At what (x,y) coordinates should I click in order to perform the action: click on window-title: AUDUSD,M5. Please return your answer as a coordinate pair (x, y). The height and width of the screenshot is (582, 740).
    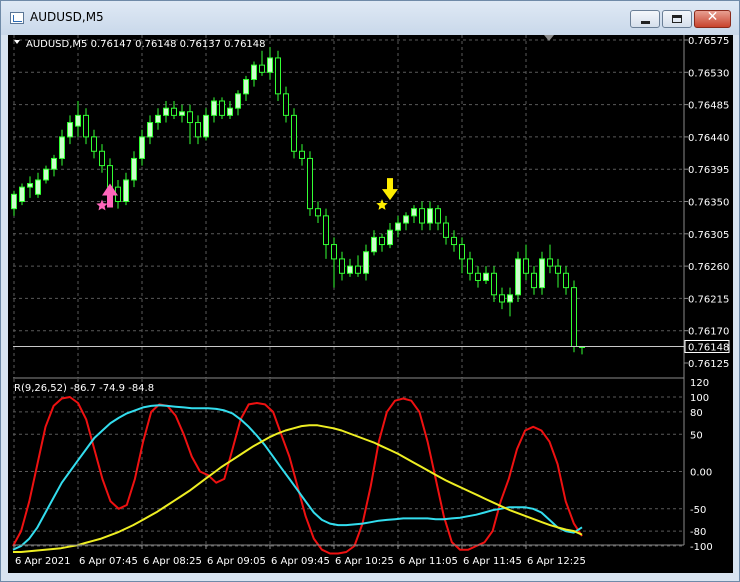
    Looking at the image, I should click on (67, 17).